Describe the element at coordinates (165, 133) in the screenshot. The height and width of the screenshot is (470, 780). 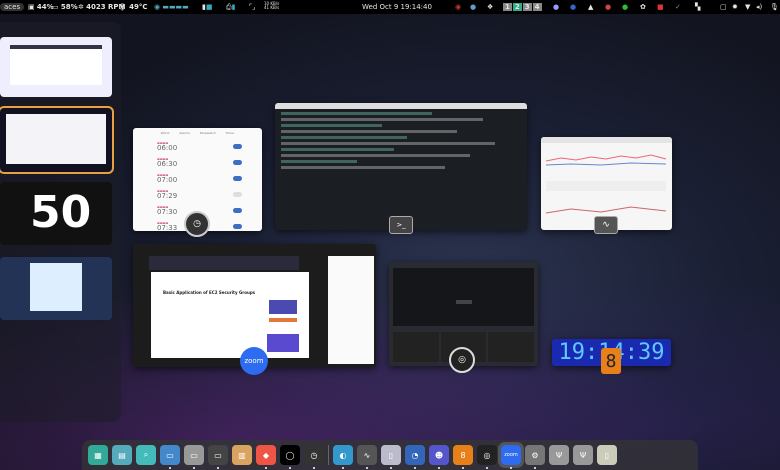
I see `tab-world: World` at that location.